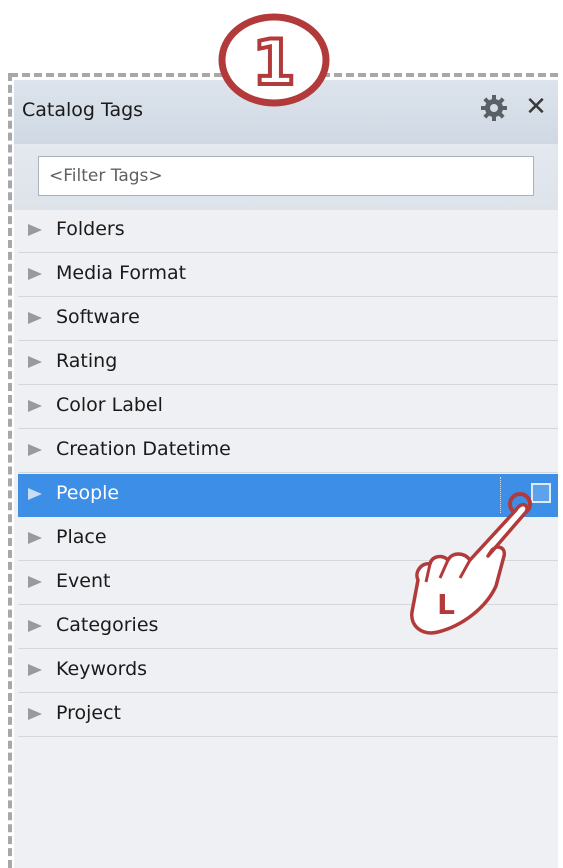  Describe the element at coordinates (83, 110) in the screenshot. I see `panel-title: Catalog Tags` at that location.